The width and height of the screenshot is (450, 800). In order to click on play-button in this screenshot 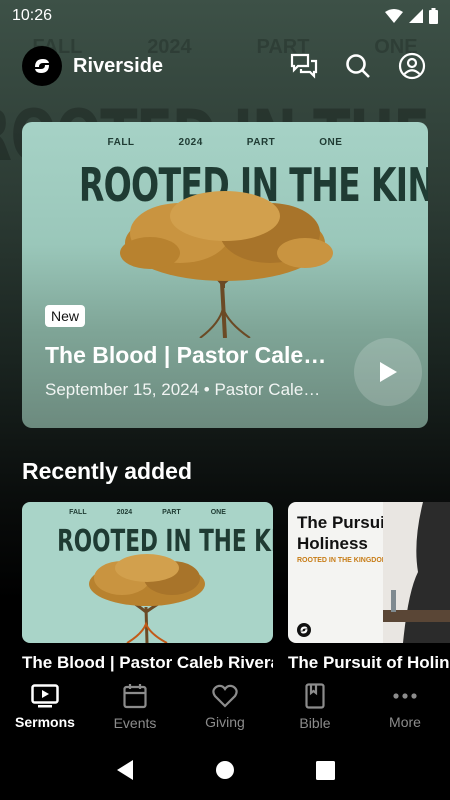, I will do `click(388, 372)`.